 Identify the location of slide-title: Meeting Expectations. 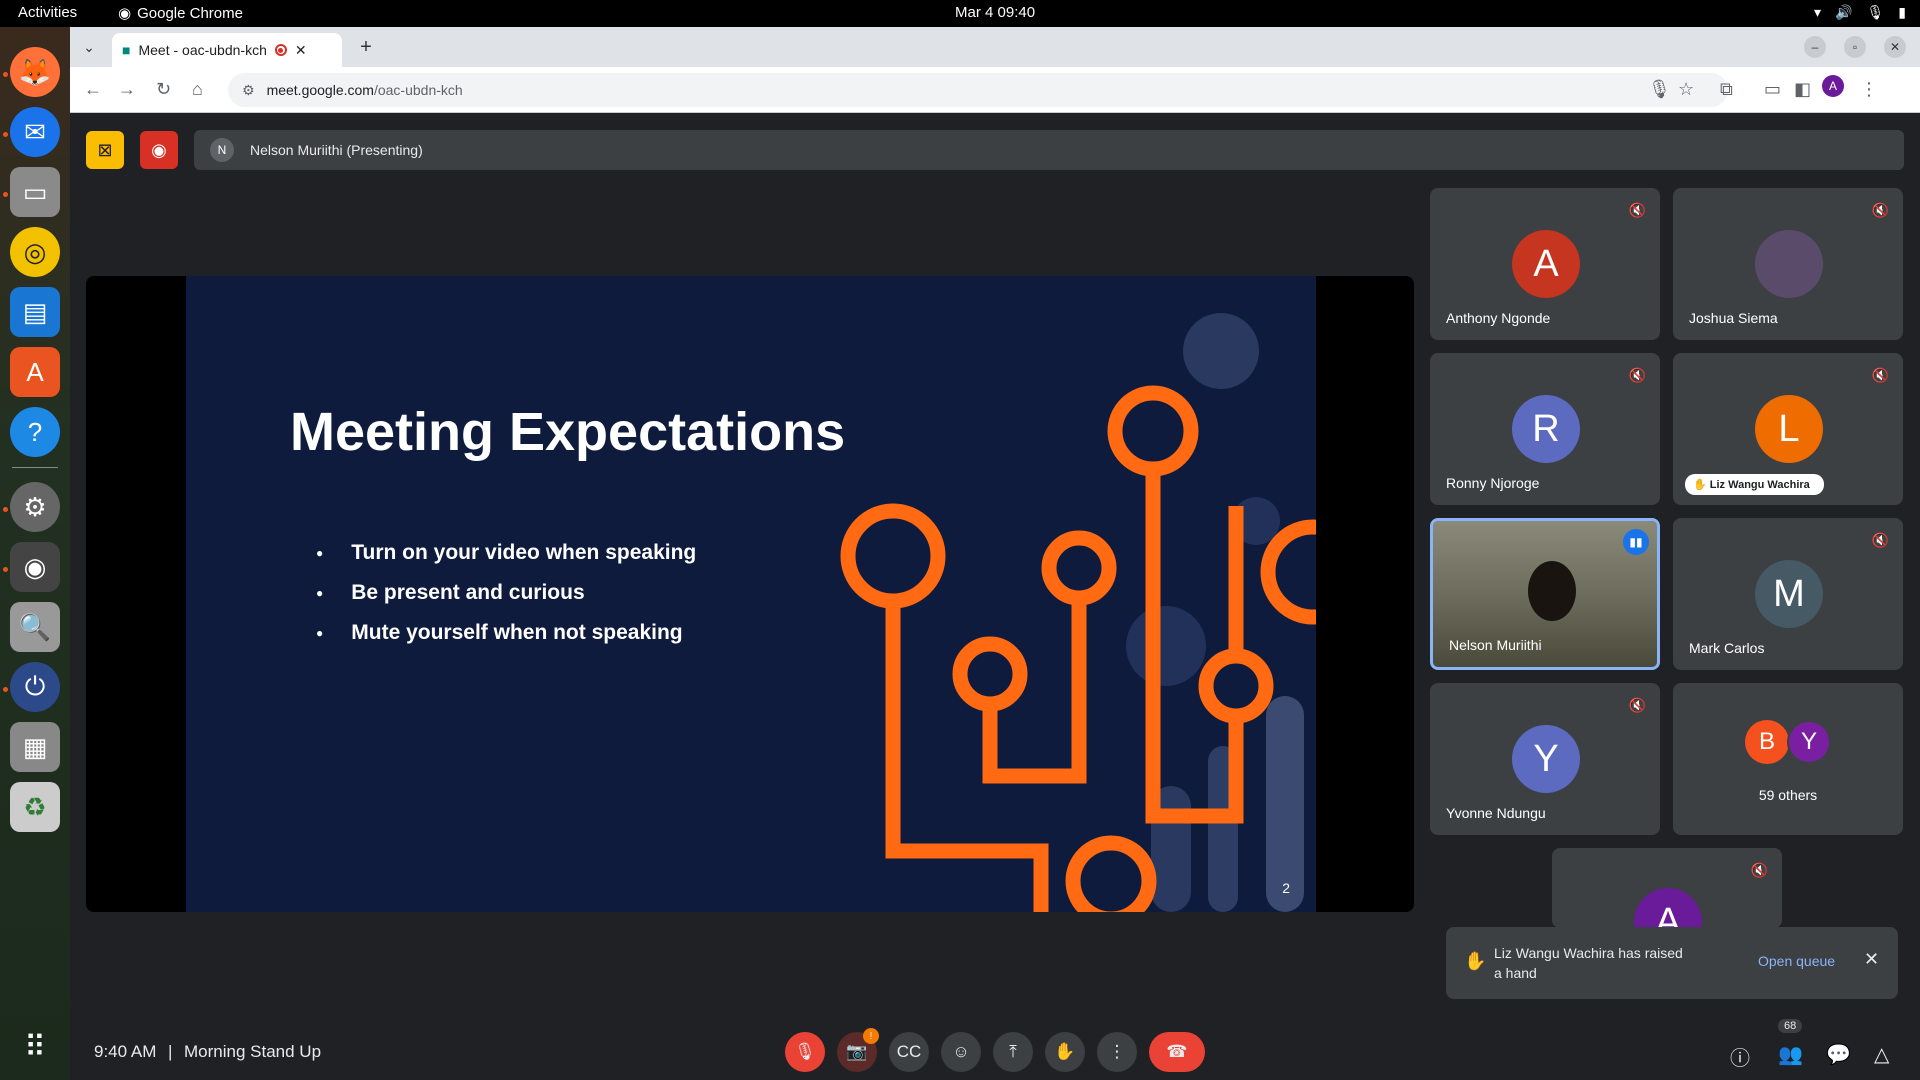
(568, 432).